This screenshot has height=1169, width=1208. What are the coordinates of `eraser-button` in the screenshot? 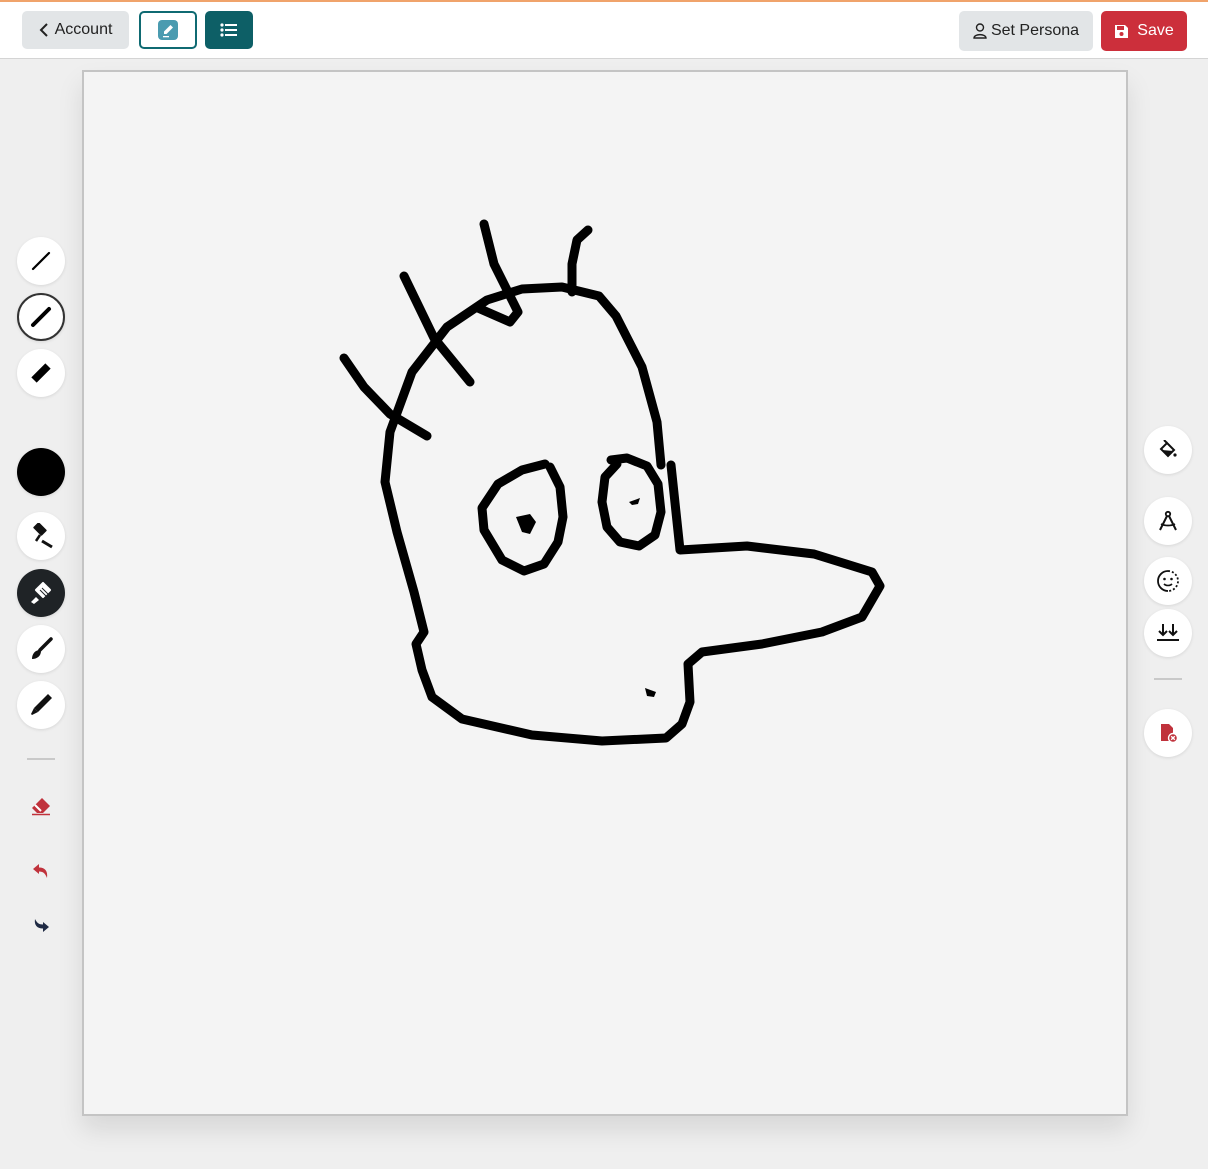 It's located at (41, 806).